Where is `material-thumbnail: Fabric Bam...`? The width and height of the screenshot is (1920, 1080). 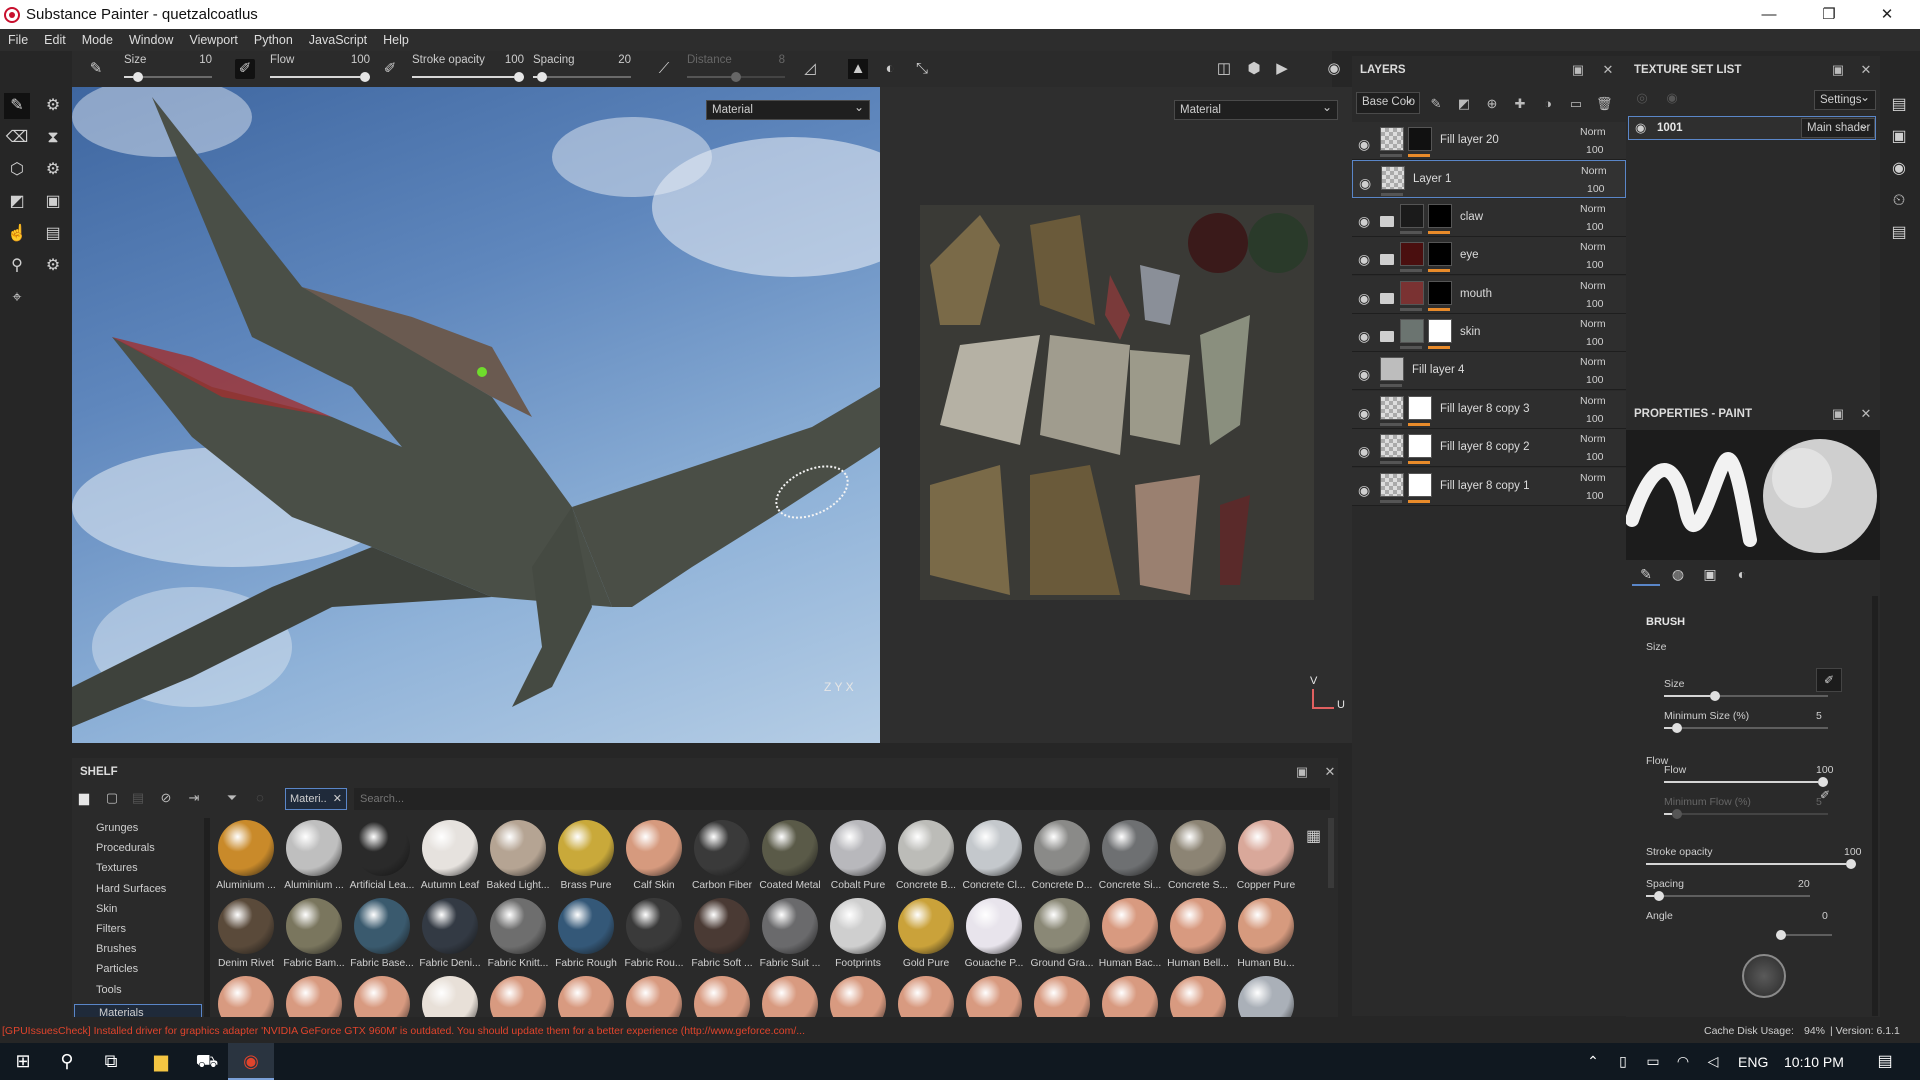 material-thumbnail: Fabric Bam... is located at coordinates (314, 933).